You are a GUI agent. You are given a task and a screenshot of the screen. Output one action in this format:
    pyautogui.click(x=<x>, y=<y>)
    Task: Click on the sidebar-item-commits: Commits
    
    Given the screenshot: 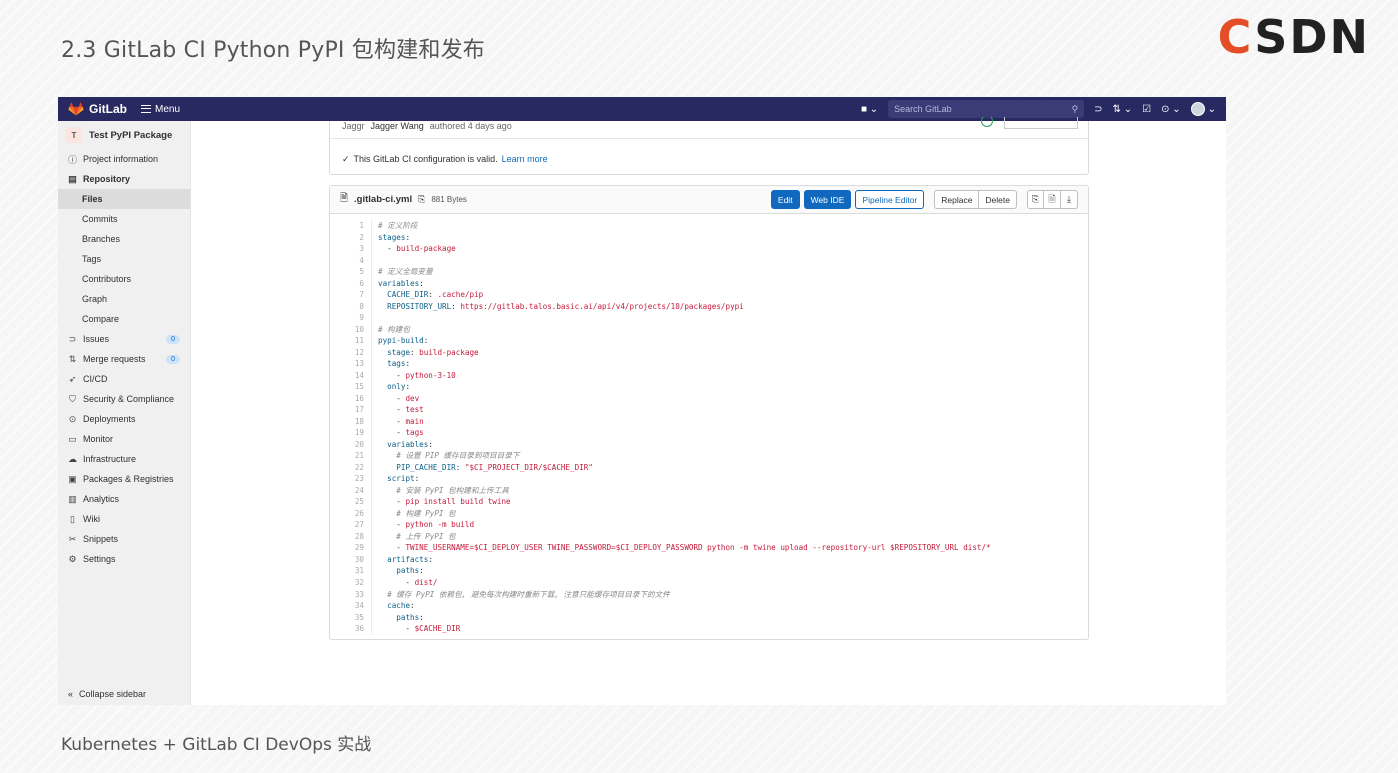 What is the action you would take?
    pyautogui.click(x=124, y=219)
    